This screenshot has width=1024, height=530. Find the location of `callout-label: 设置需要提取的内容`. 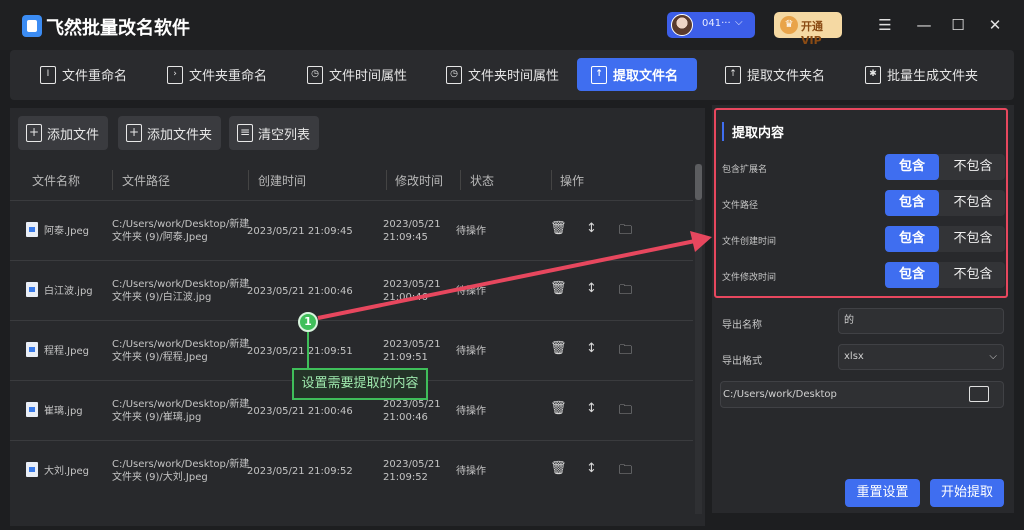

callout-label: 设置需要提取的内容 is located at coordinates (360, 384).